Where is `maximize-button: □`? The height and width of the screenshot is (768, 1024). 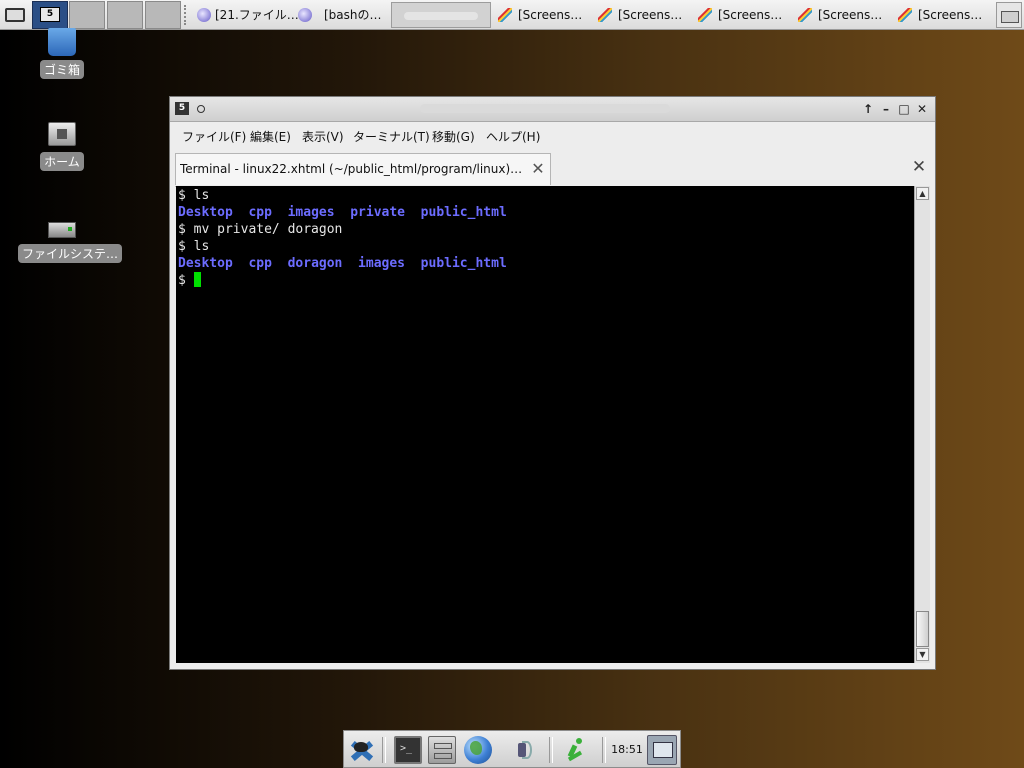 maximize-button: □ is located at coordinates (904, 109).